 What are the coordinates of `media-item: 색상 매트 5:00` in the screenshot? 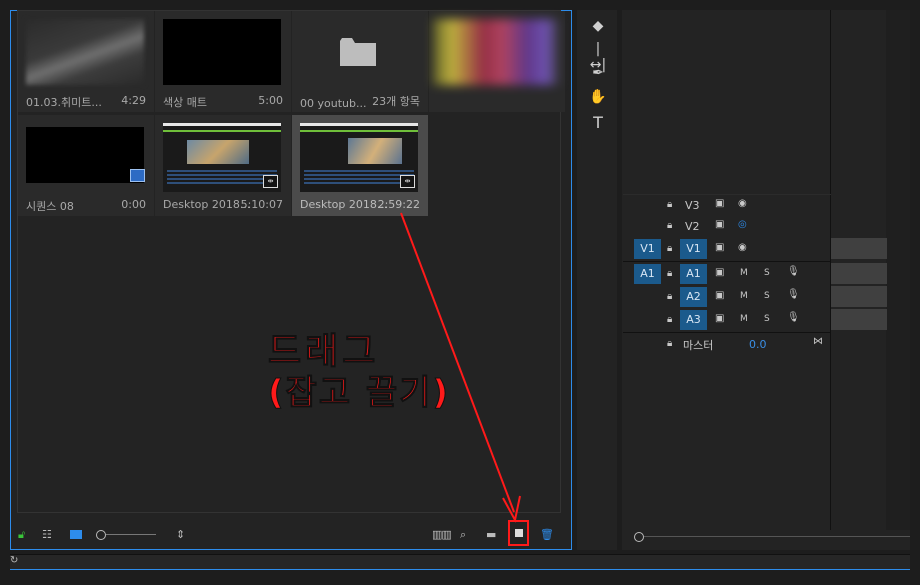 It's located at (223, 61).